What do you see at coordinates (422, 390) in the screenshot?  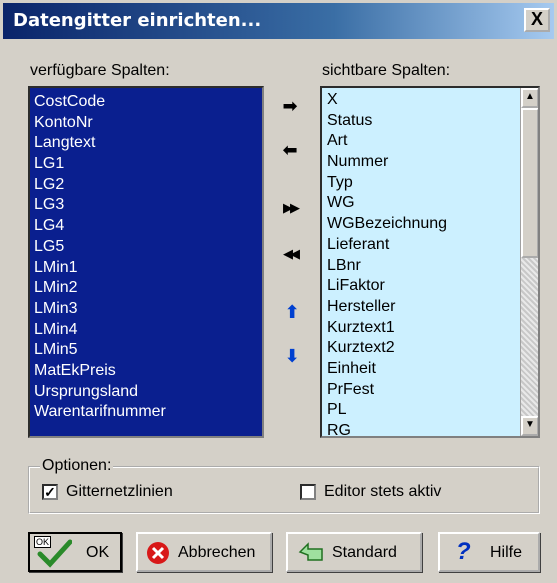 I see `list-item: PrFest` at bounding box center [422, 390].